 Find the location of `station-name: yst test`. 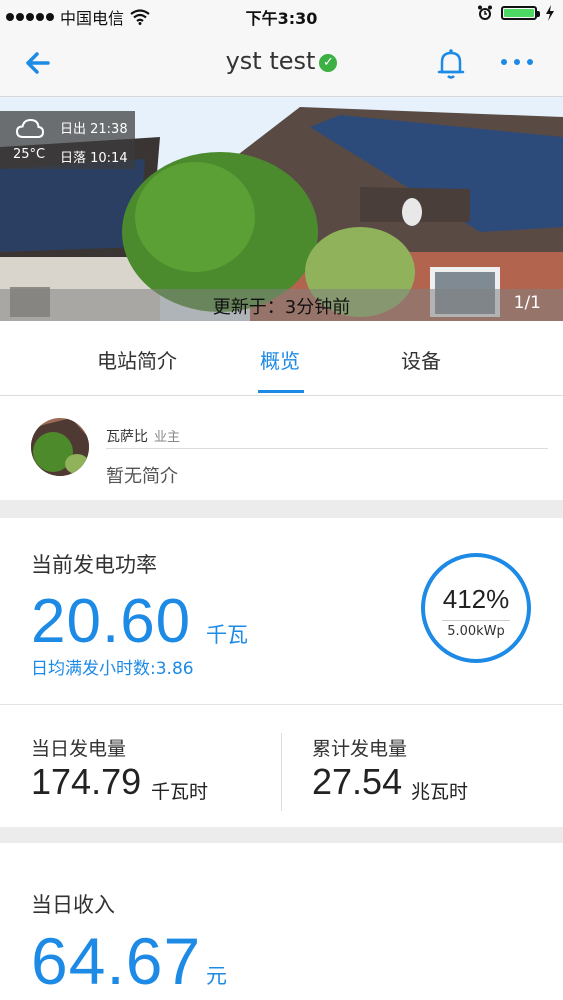

station-name: yst test is located at coordinates (270, 61).